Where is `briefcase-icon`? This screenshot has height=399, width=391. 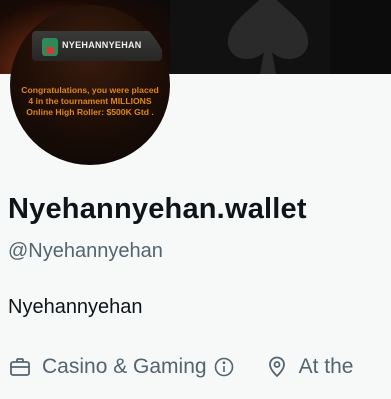
briefcase-icon is located at coordinates (20, 367).